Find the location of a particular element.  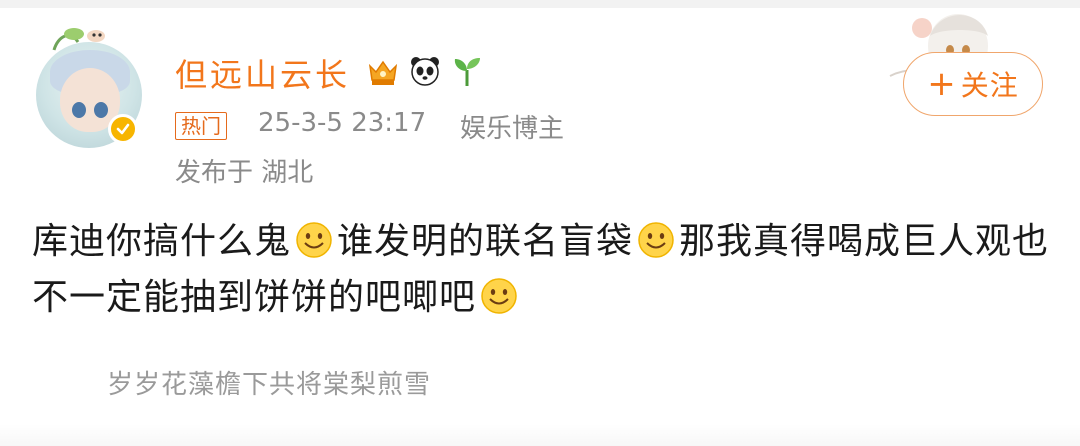

follow-label: 关注 is located at coordinates (989, 85).